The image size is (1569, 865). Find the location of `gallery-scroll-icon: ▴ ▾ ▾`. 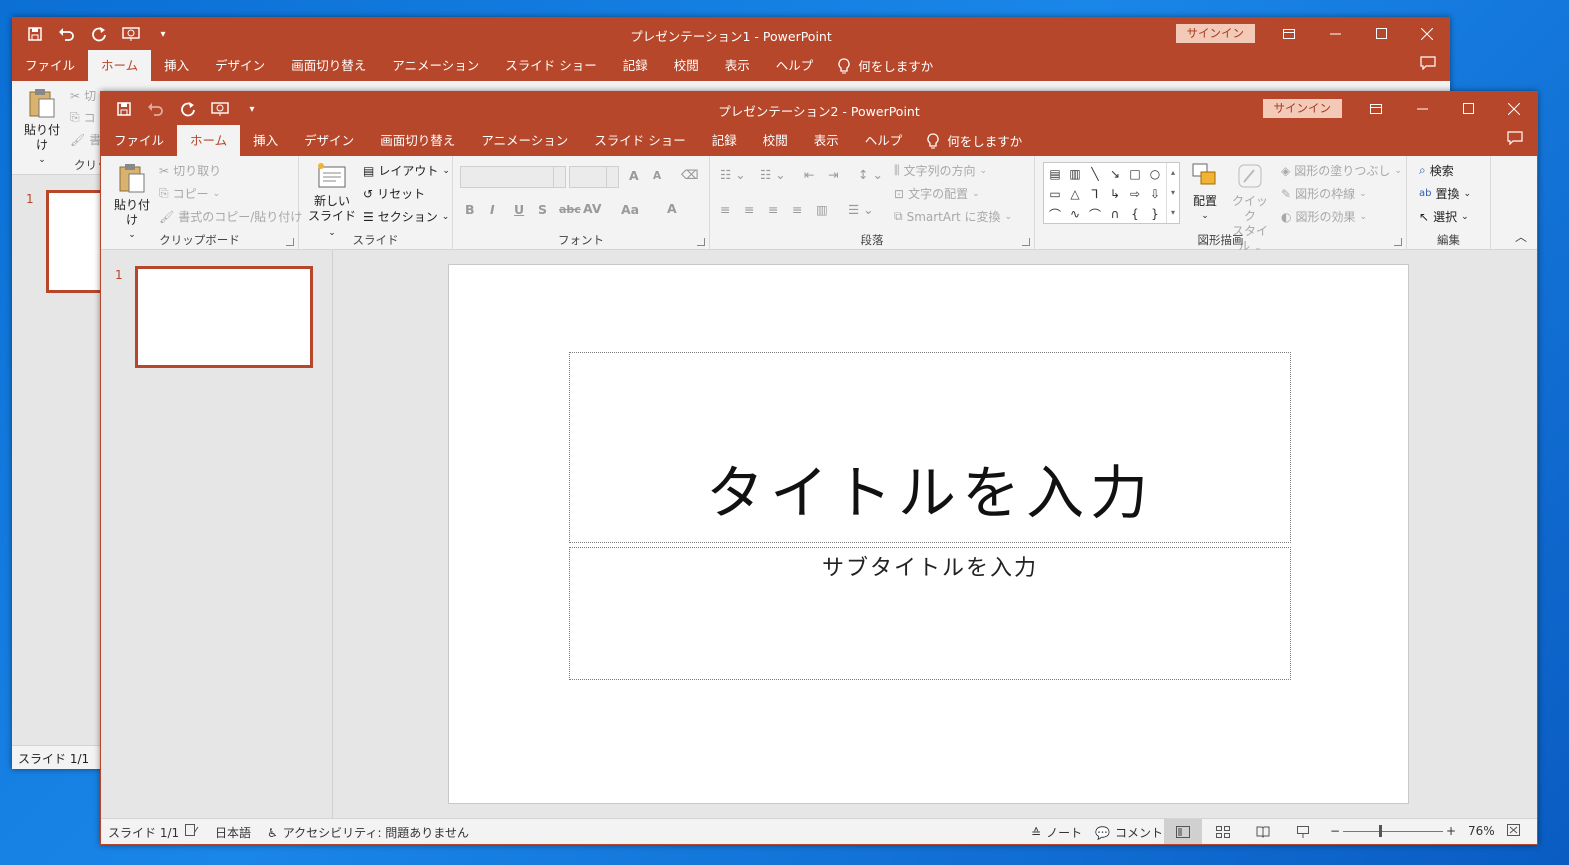

gallery-scroll-icon: ▴ ▾ ▾ is located at coordinates (1172, 193).